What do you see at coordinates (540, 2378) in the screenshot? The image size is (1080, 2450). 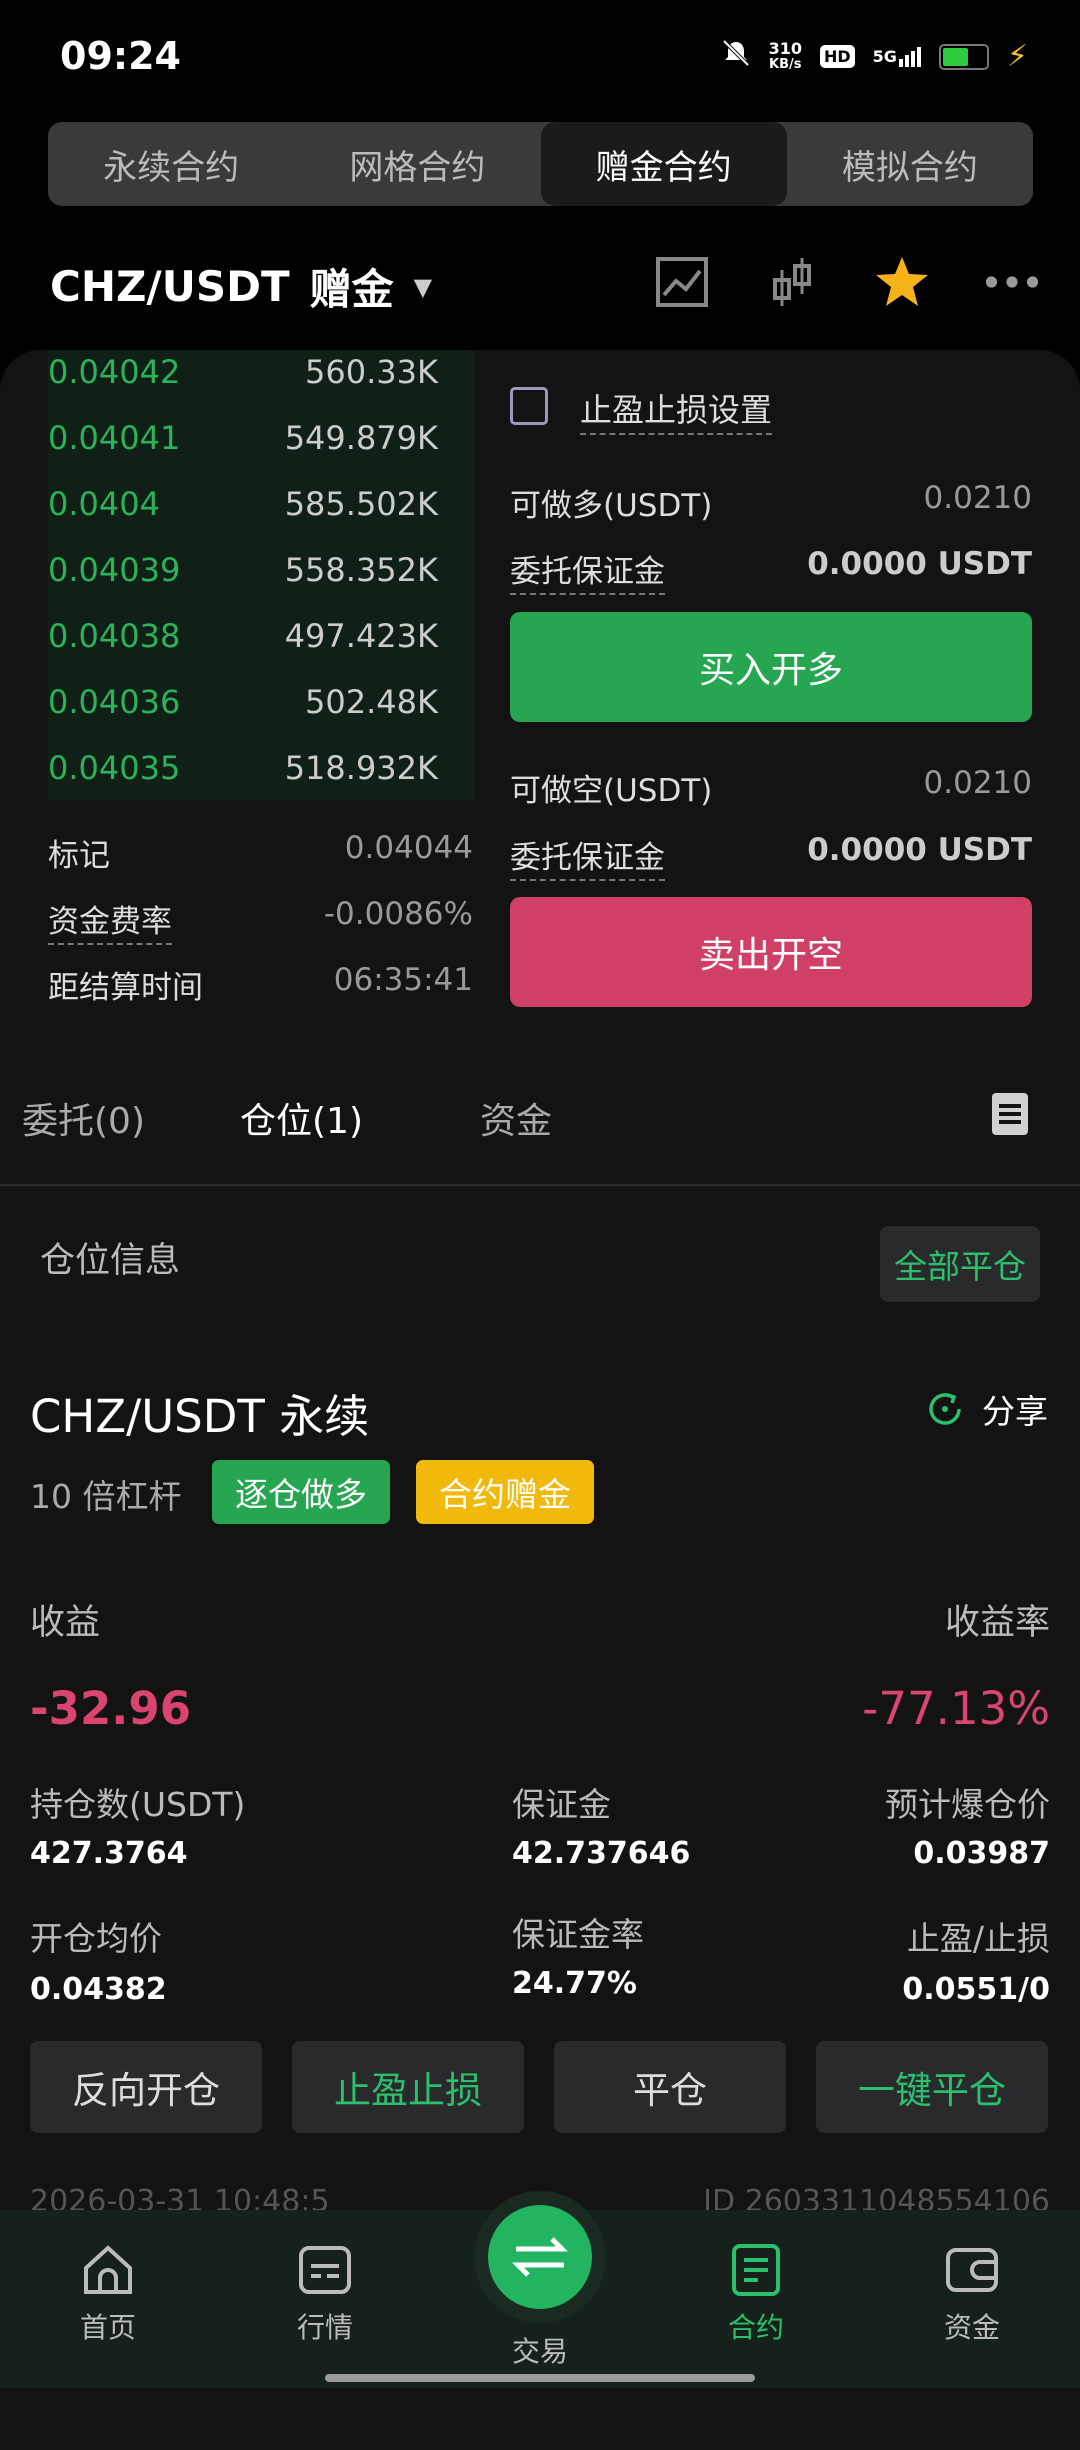 I see `home-indicator` at bounding box center [540, 2378].